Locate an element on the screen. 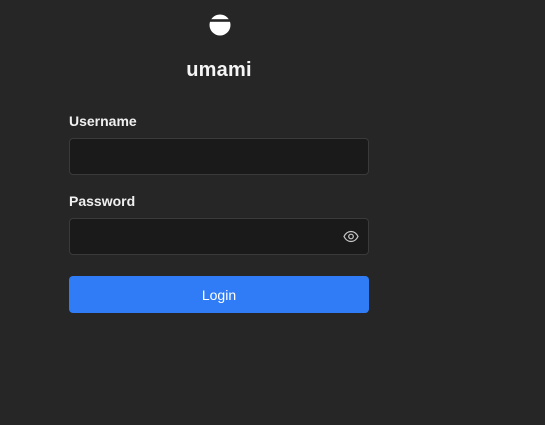 The height and width of the screenshot is (425, 545). username-input is located at coordinates (219, 156).